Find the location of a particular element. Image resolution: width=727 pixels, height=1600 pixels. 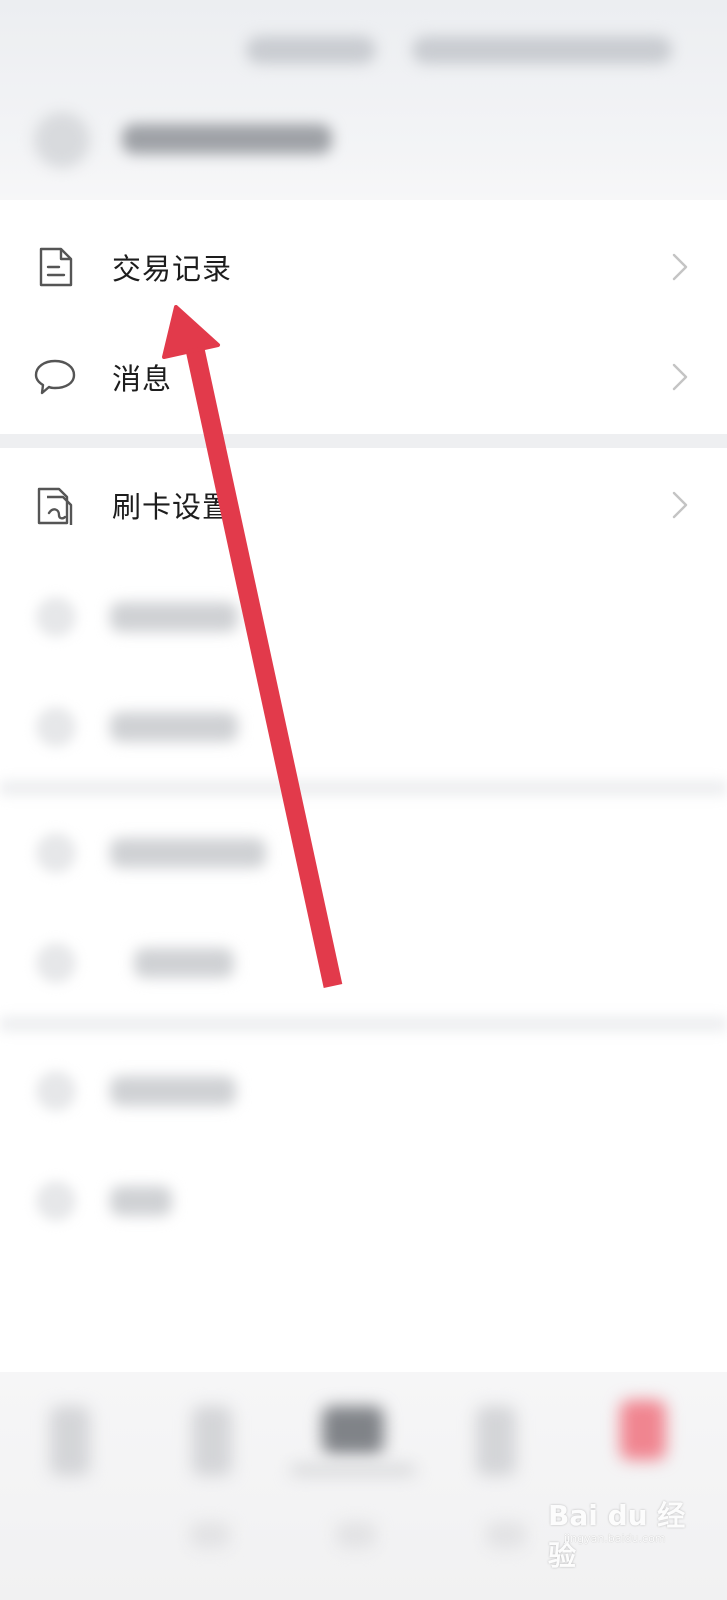

menu-item-transaction-records: 交易记录 is located at coordinates (363, 267).